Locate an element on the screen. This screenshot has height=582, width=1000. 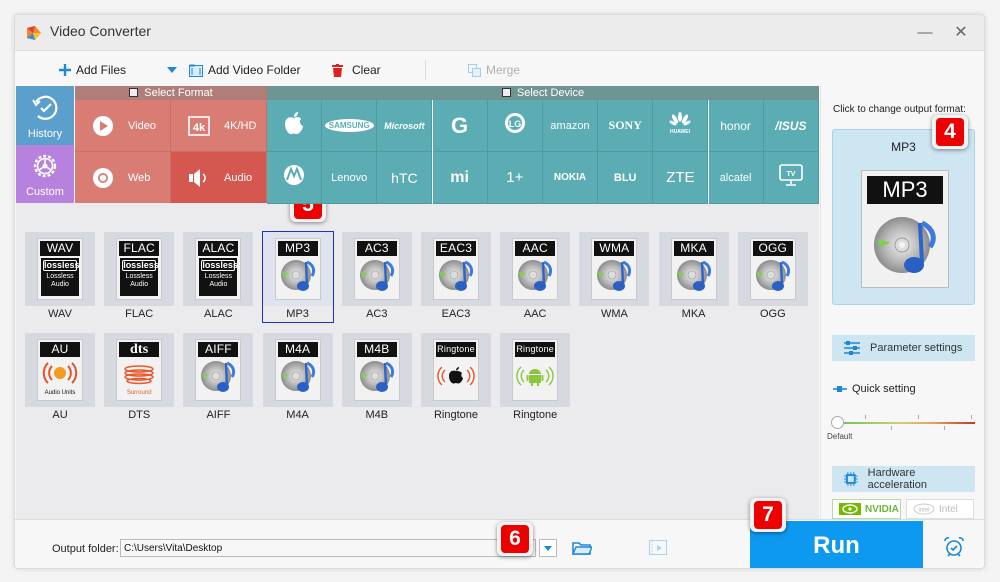
quality-slider: Default is located at coordinates (901, 427).